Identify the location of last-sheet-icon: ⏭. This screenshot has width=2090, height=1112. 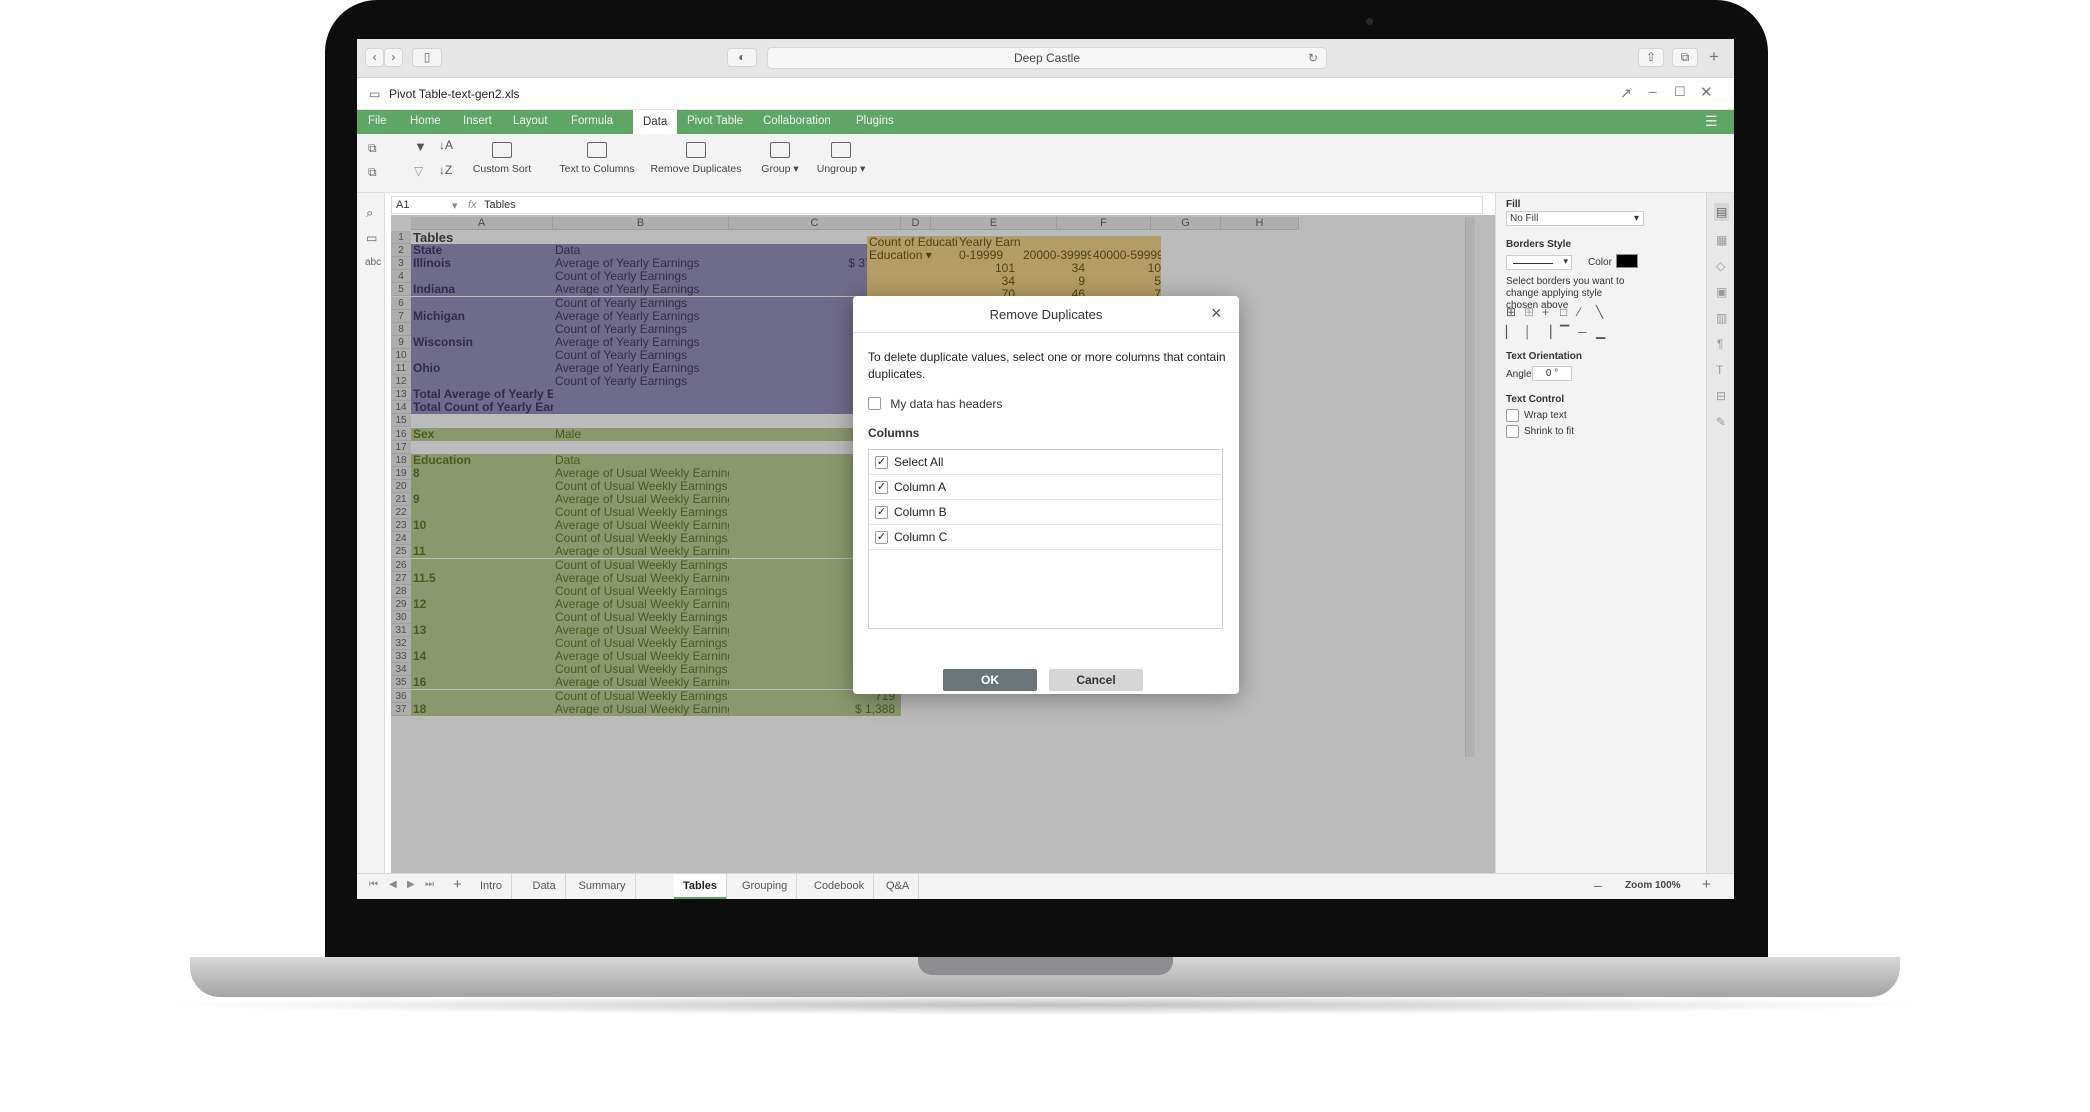
(429, 884).